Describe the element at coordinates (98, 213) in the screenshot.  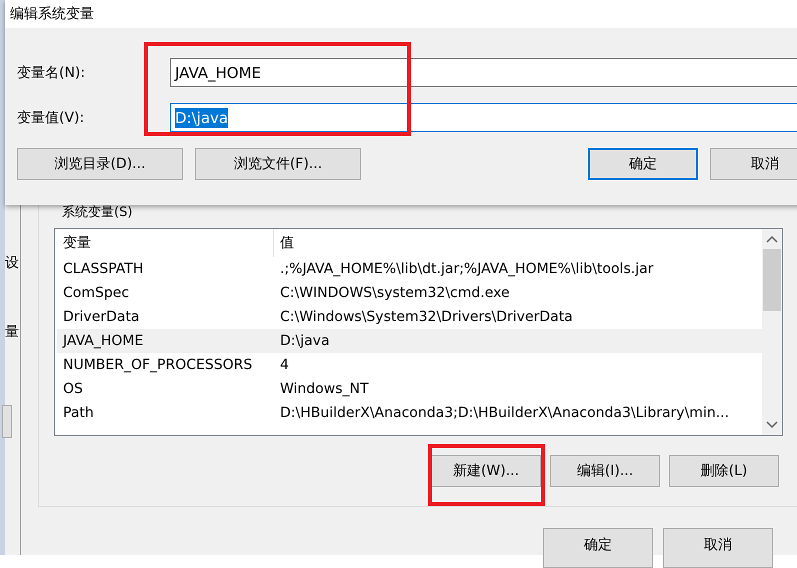
I see `group-title: 系统变量(S)` at that location.